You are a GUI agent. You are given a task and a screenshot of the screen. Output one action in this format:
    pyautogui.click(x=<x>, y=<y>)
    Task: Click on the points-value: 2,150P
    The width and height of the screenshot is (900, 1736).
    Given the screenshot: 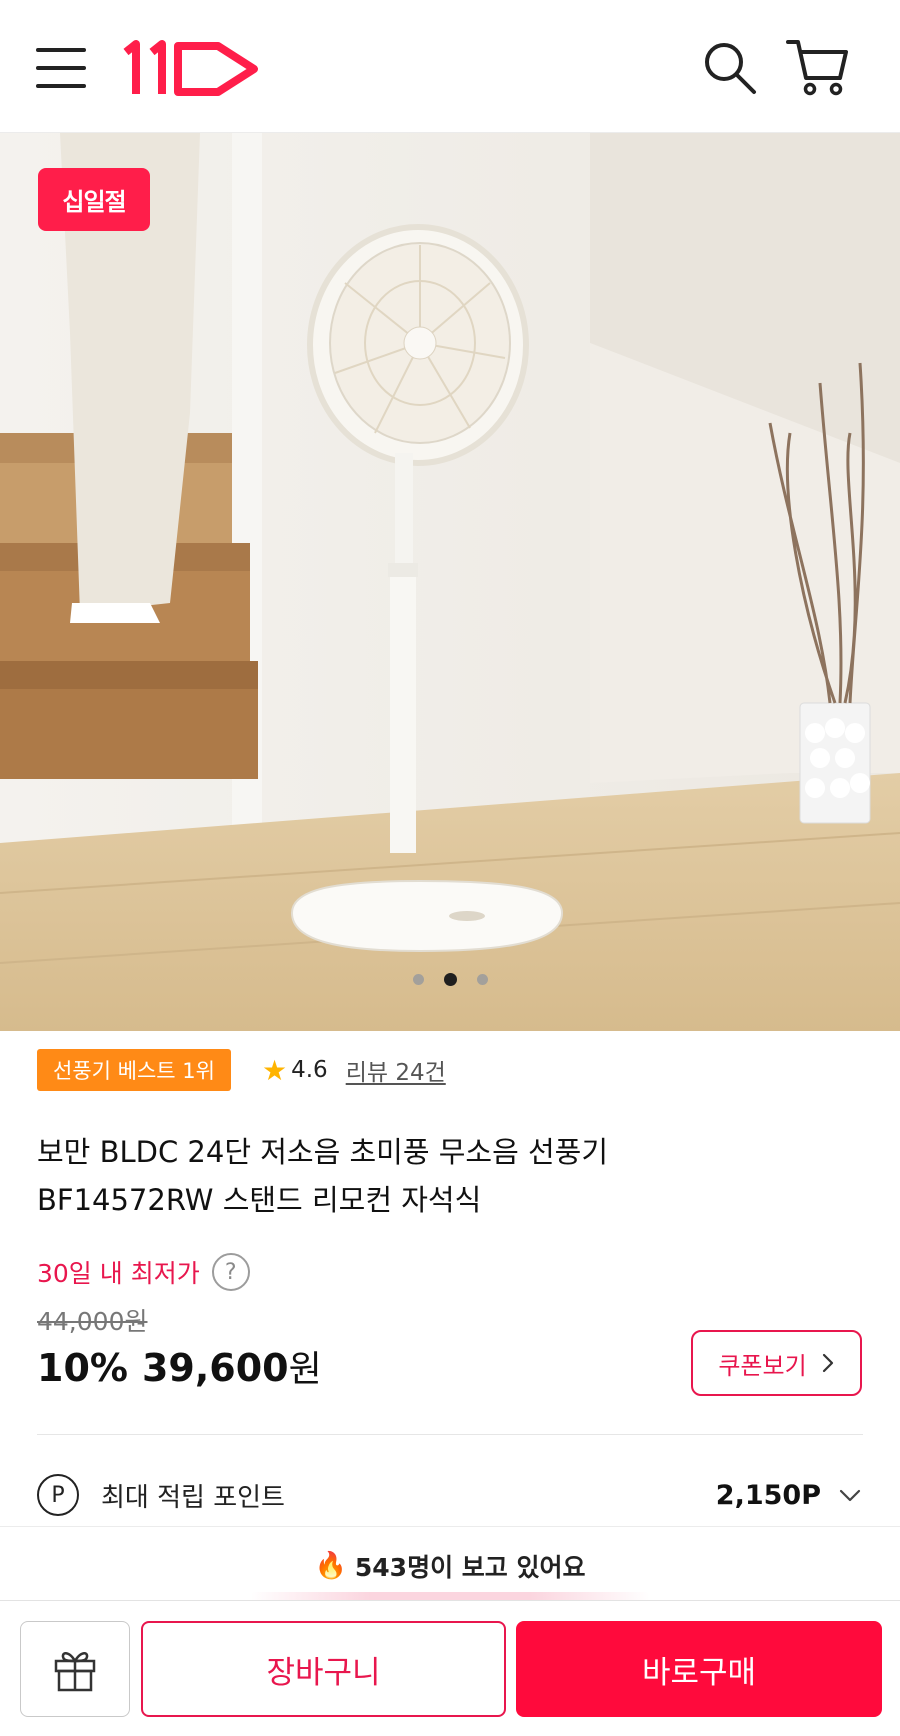 What is the action you would take?
    pyautogui.click(x=768, y=1495)
    